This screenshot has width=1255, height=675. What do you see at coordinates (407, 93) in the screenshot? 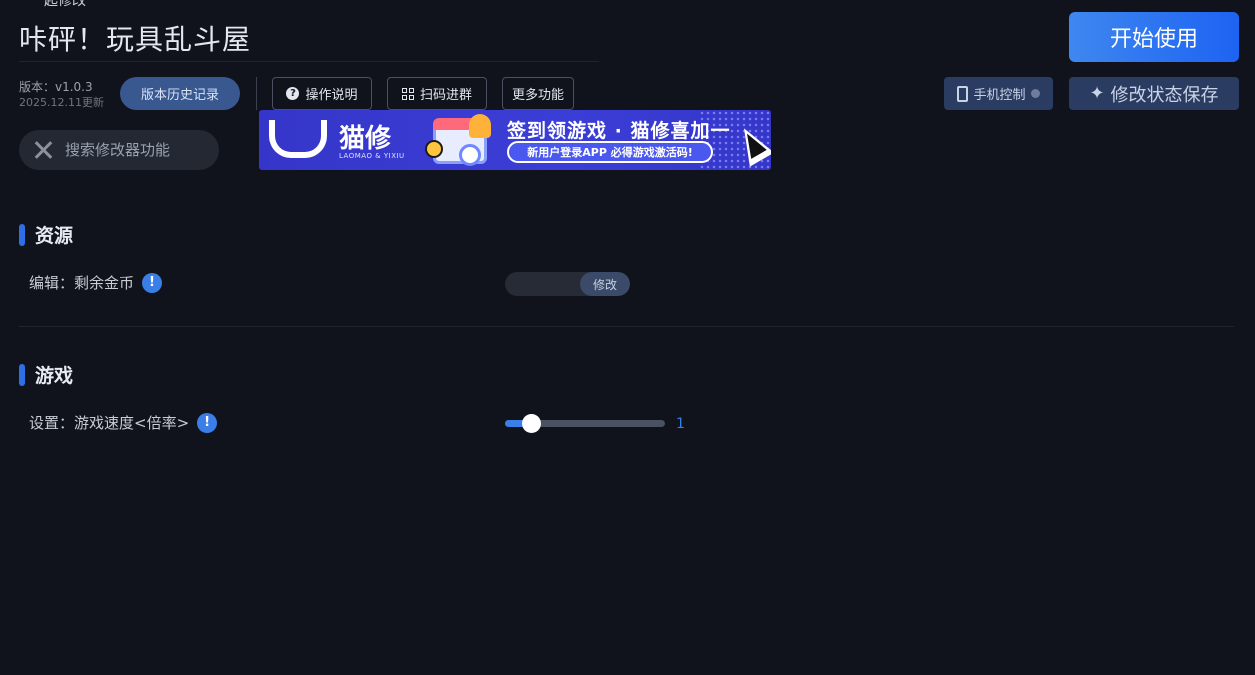
I see `qr-code-icon` at bounding box center [407, 93].